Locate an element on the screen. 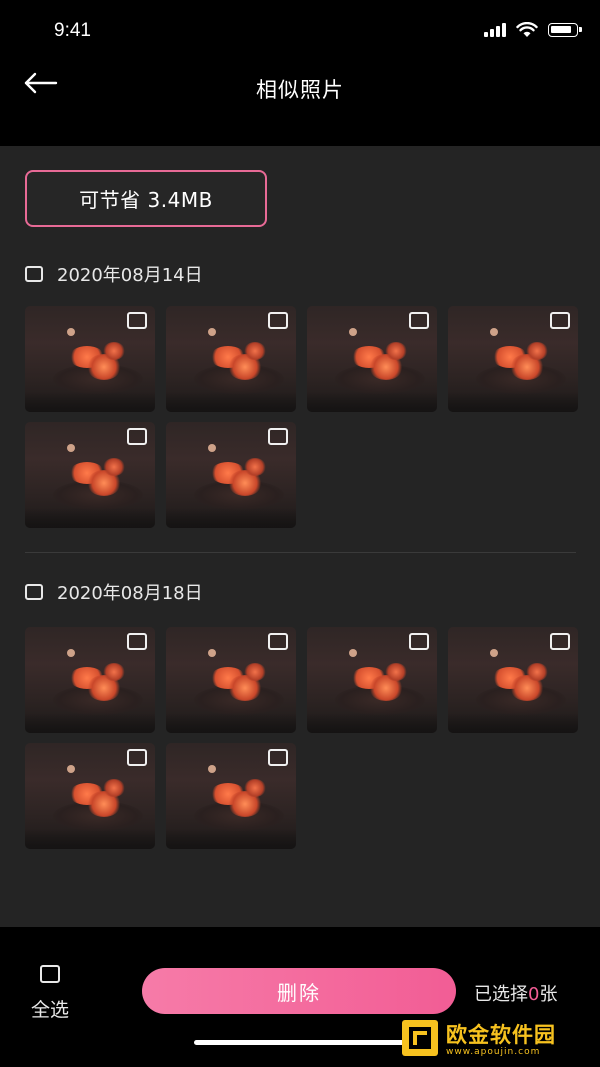  savings-badge: 可节省 3.4MB is located at coordinates (146, 198).